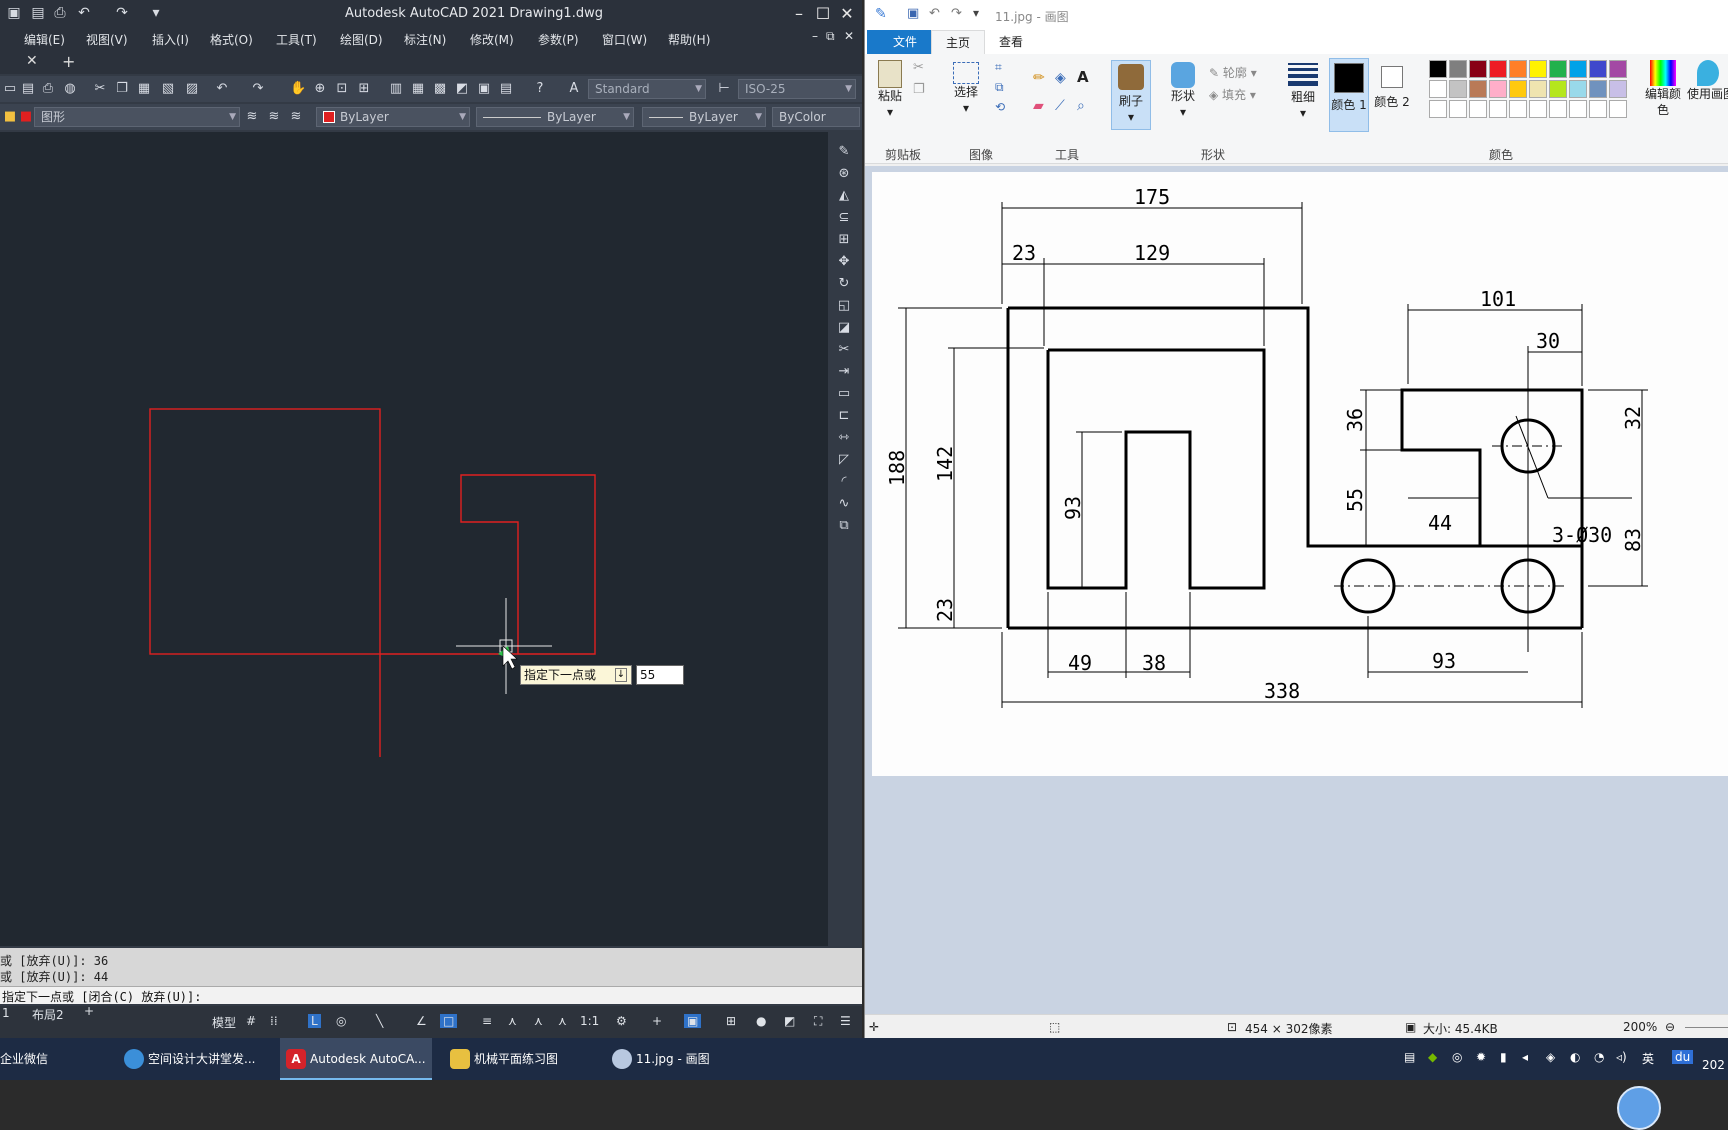 This screenshot has width=1728, height=1130. What do you see at coordinates (224, 1022) in the screenshot?
I see `model-space-button: 模型` at bounding box center [224, 1022].